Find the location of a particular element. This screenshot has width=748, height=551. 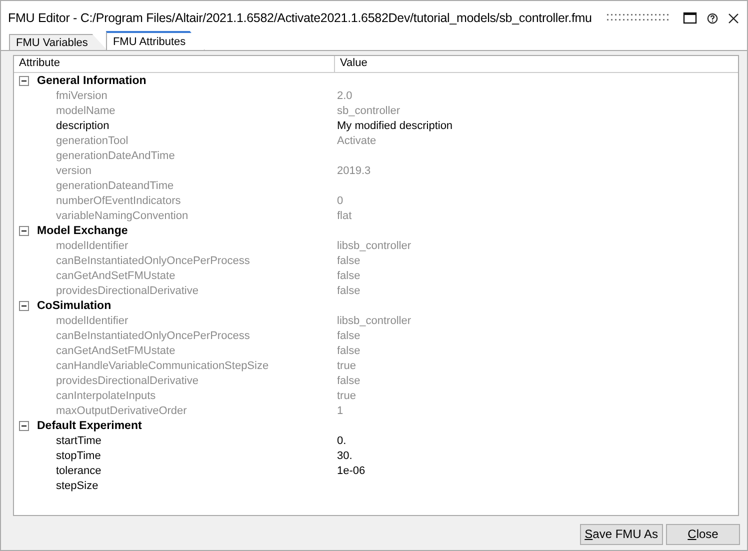

attribute-name: canHandleVariableCommunicationStepSize is located at coordinates (162, 366).